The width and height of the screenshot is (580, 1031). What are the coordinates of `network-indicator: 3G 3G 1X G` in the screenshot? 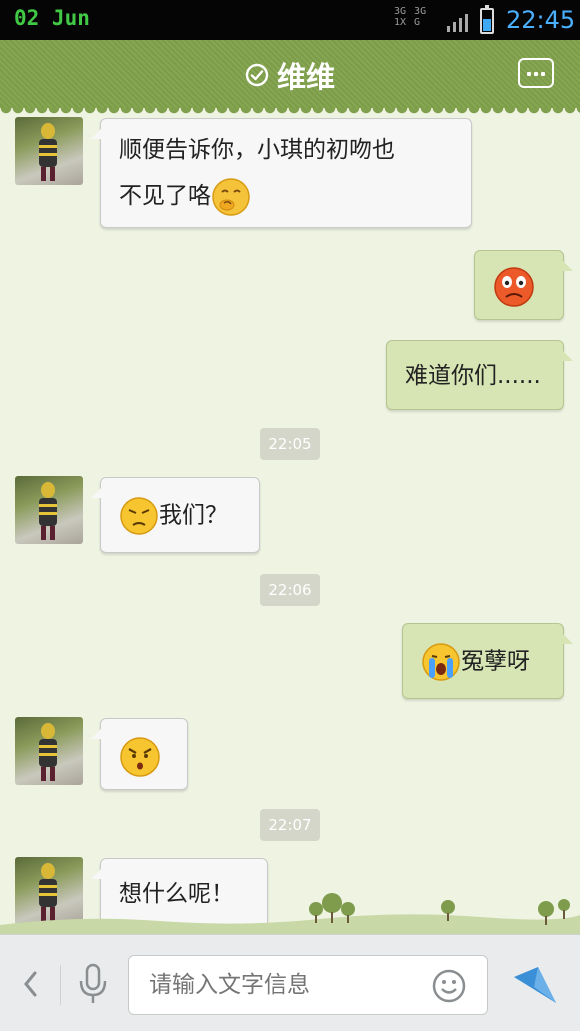 It's located at (410, 17).